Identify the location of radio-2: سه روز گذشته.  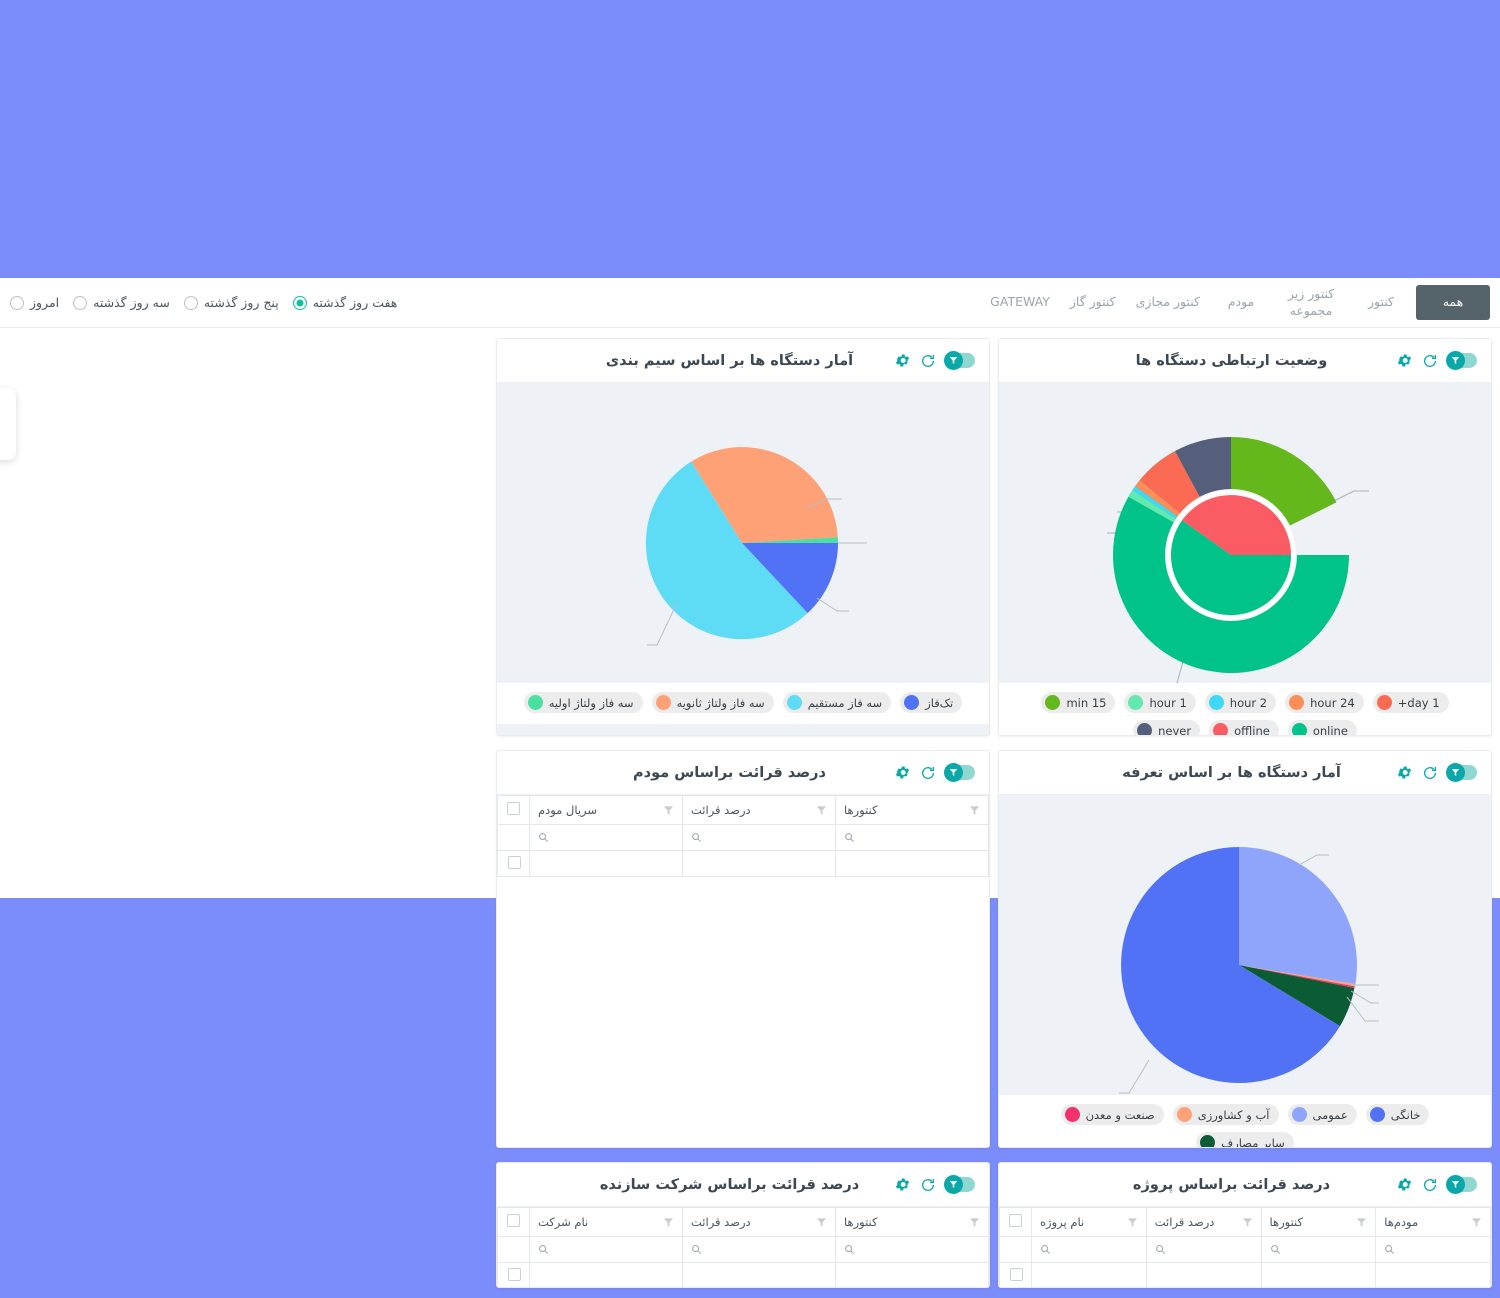
(121, 302).